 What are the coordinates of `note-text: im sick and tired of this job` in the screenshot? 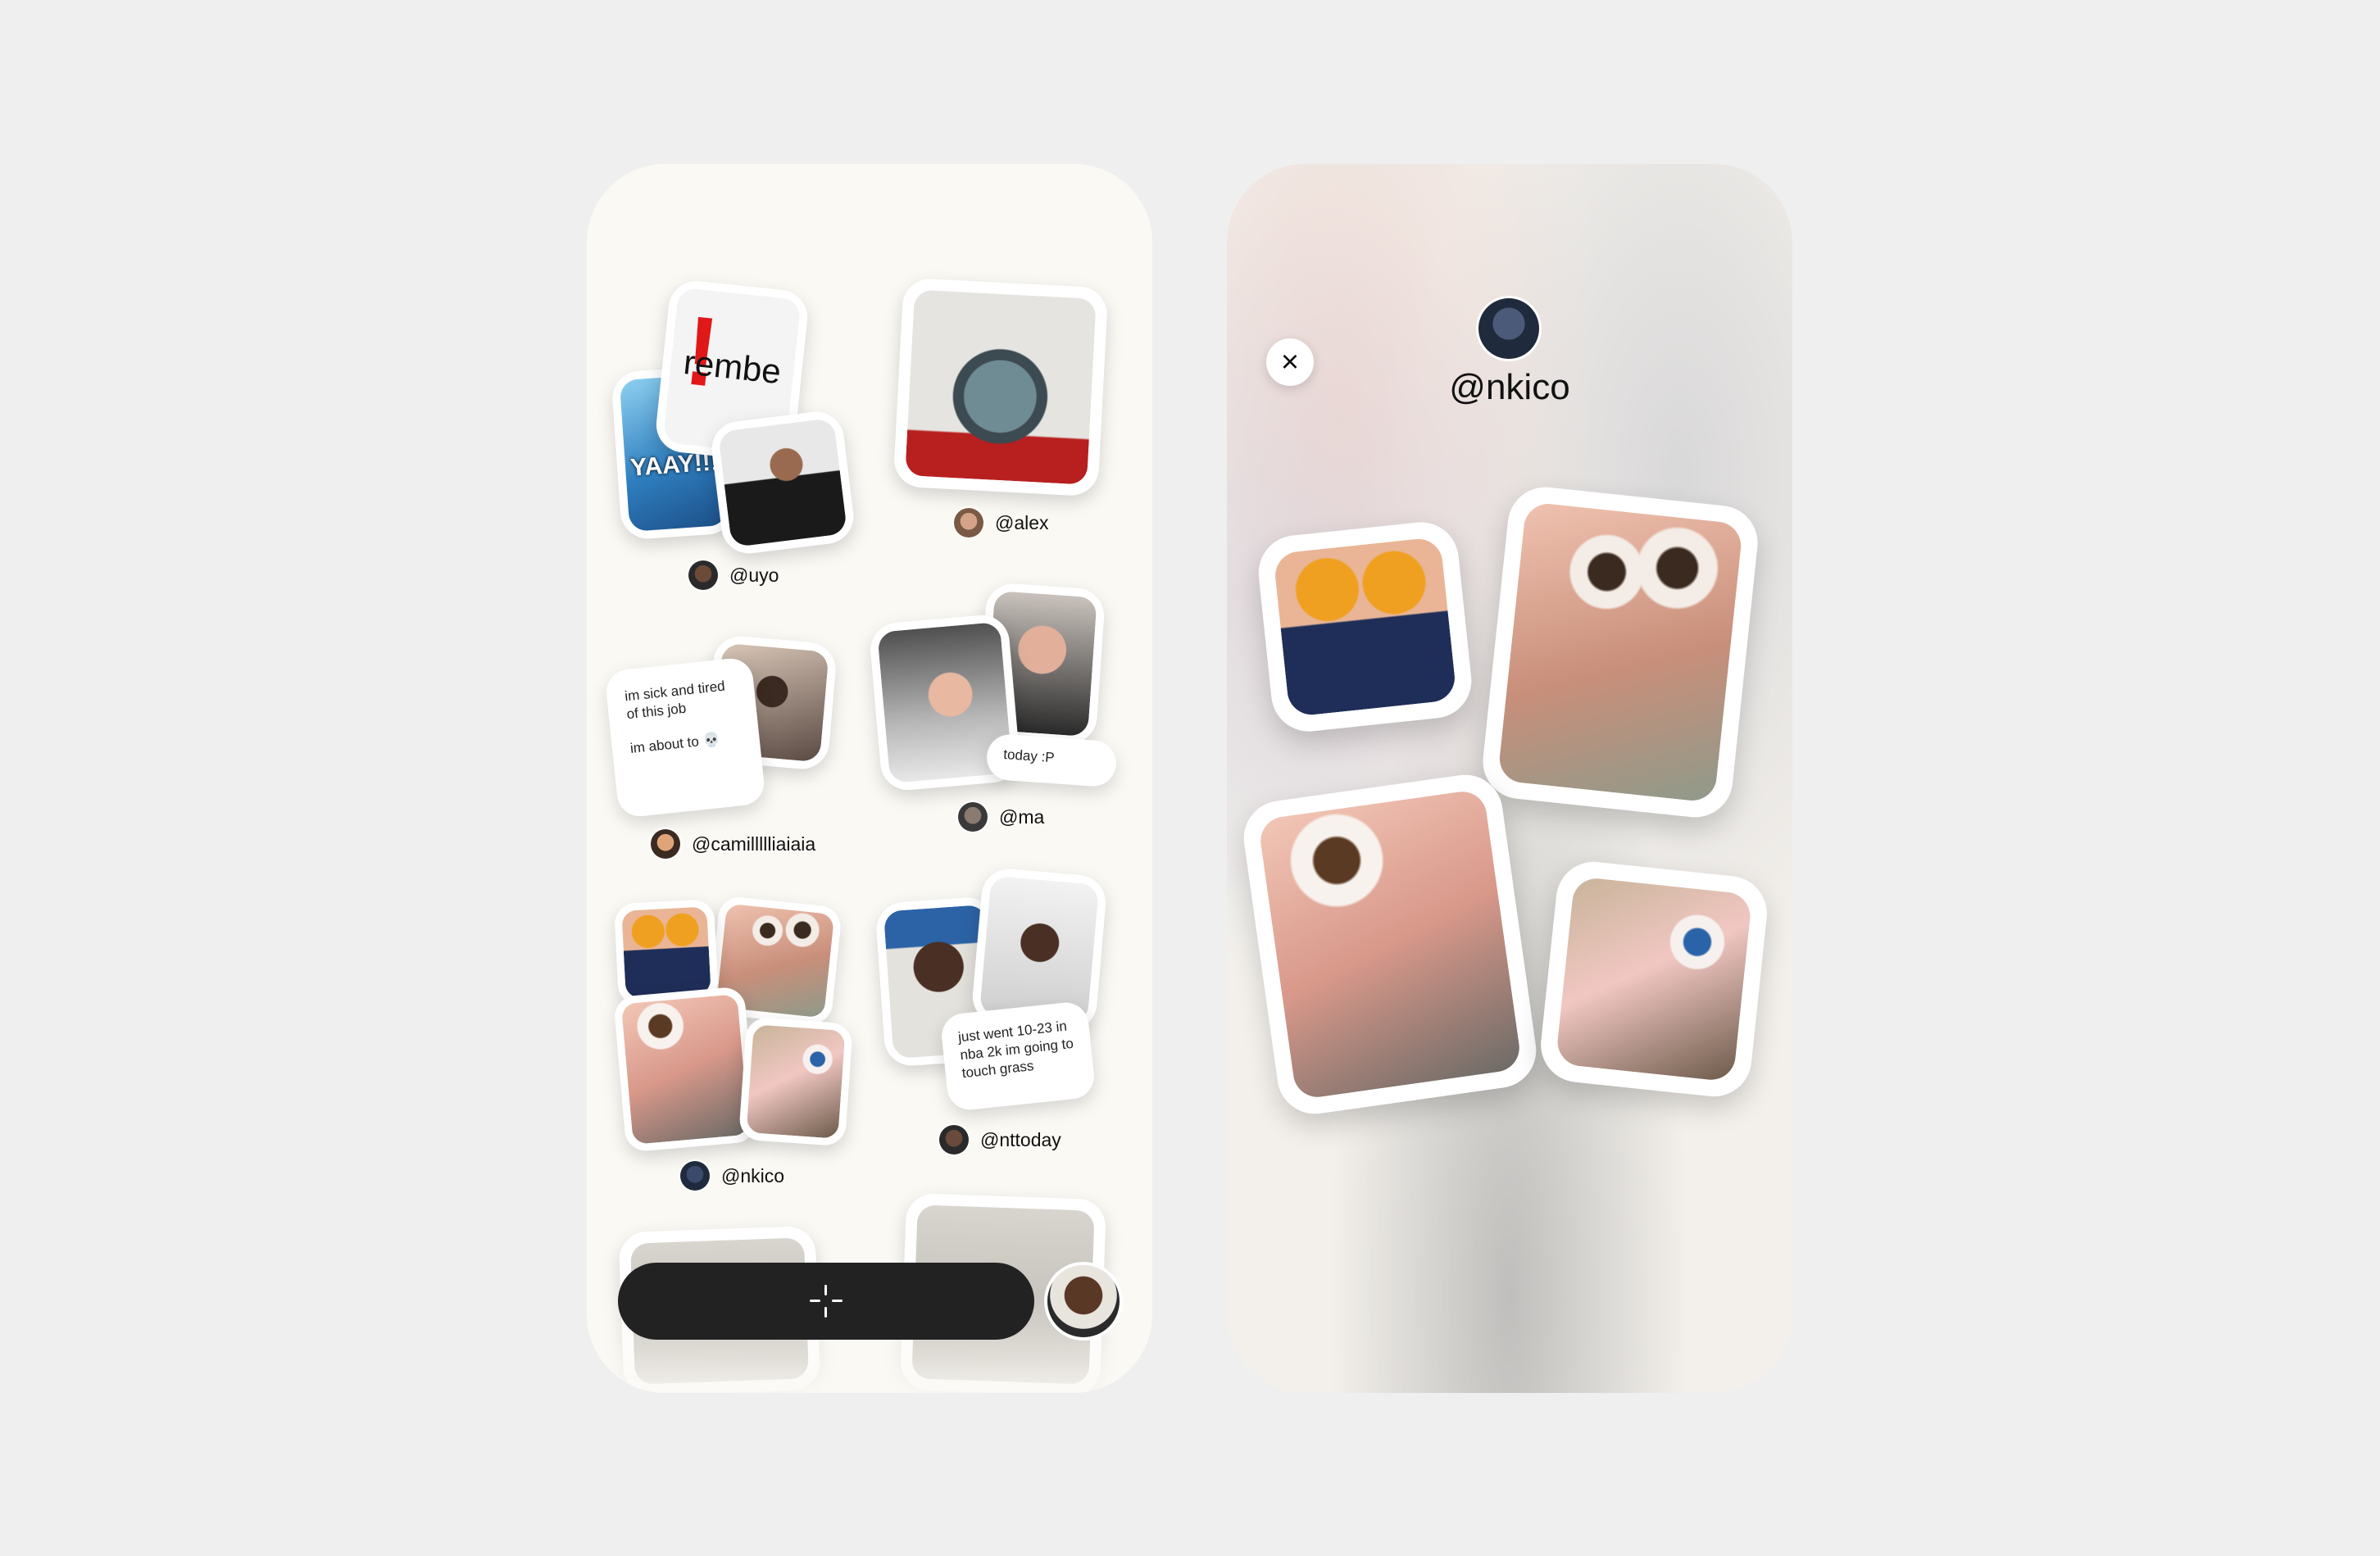 It's located at (675, 701).